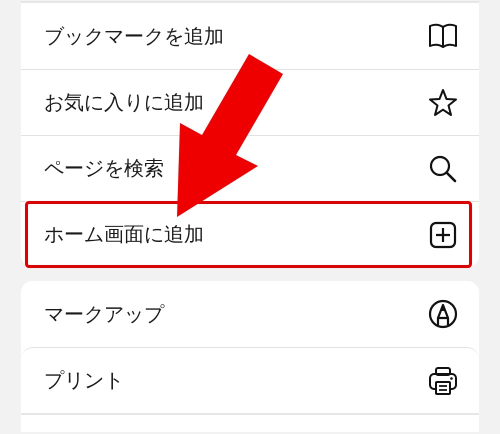  I want to click on printer-icon, so click(443, 380).